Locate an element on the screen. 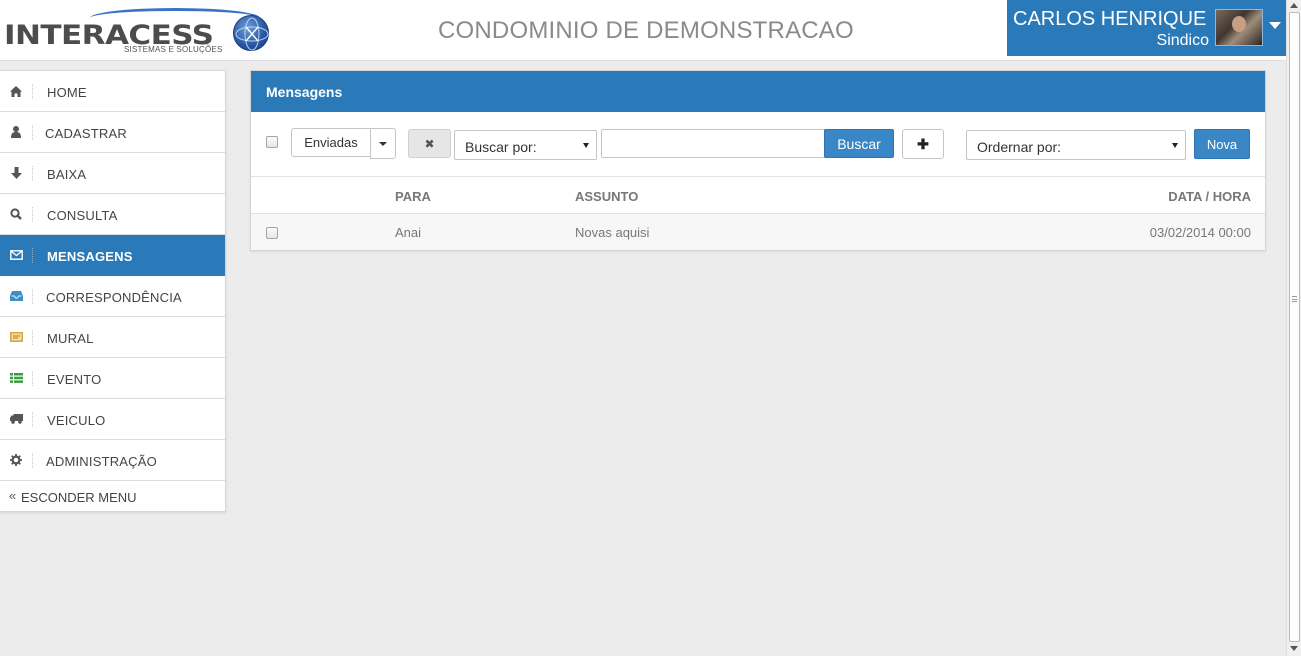 The image size is (1301, 656). sidebar-nav: HOME CADASTRAR BAIXA CONSULTA MENSAGENS is located at coordinates (113, 291).